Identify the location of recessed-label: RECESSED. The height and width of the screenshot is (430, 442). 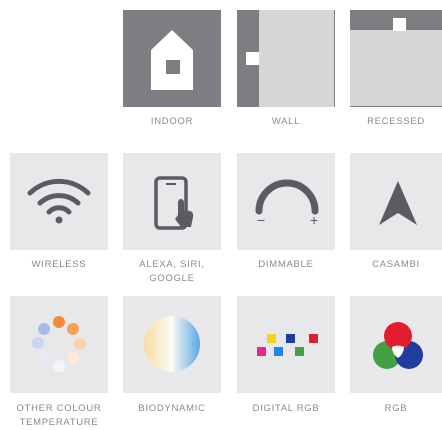
(396, 121).